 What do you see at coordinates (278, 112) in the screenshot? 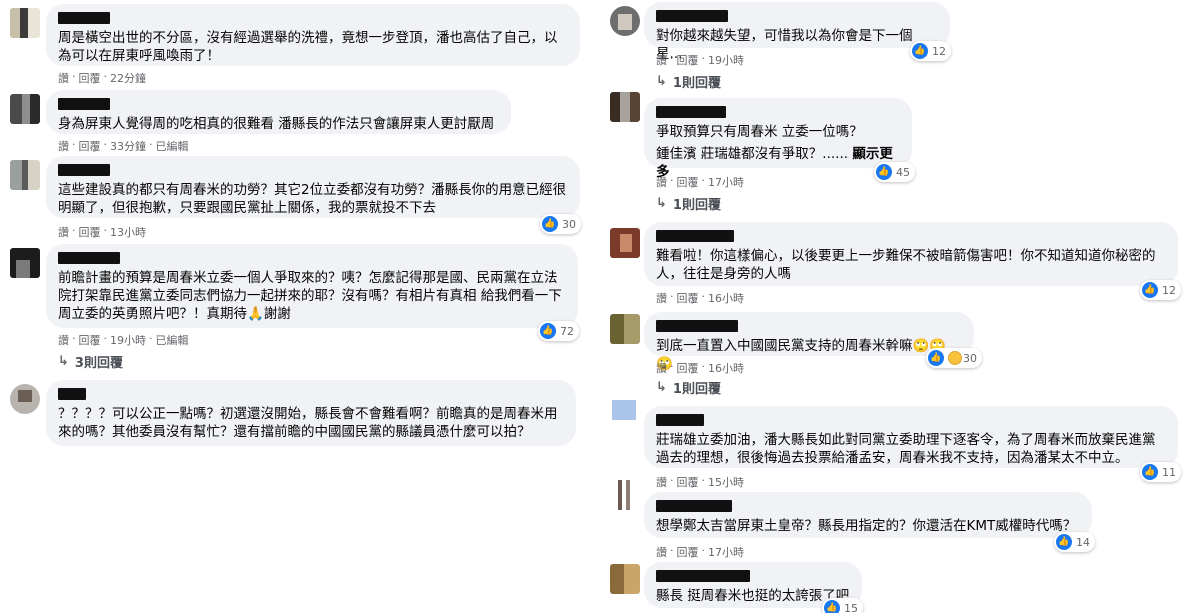
I see `comment-bubble: 身為屏東人覺得周的吃相真的很難看 潘縣長的作法只會讓屏東人更討厭周` at bounding box center [278, 112].